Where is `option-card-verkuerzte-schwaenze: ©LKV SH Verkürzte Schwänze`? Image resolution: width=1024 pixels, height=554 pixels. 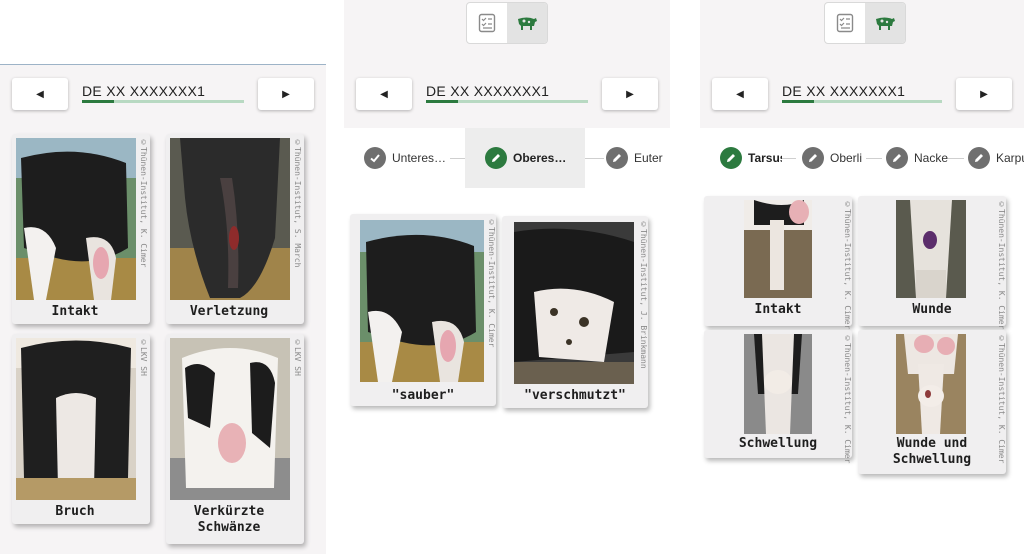 option-card-verkuerzte-schwaenze: ©LKV SH Verkürzte Schwänze is located at coordinates (235, 439).